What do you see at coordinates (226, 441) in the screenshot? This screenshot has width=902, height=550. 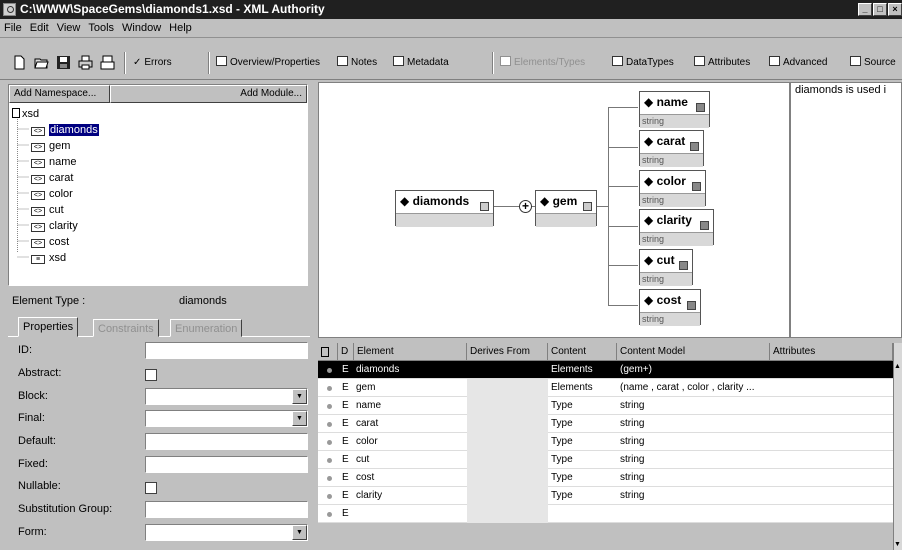 I see `default-field` at bounding box center [226, 441].